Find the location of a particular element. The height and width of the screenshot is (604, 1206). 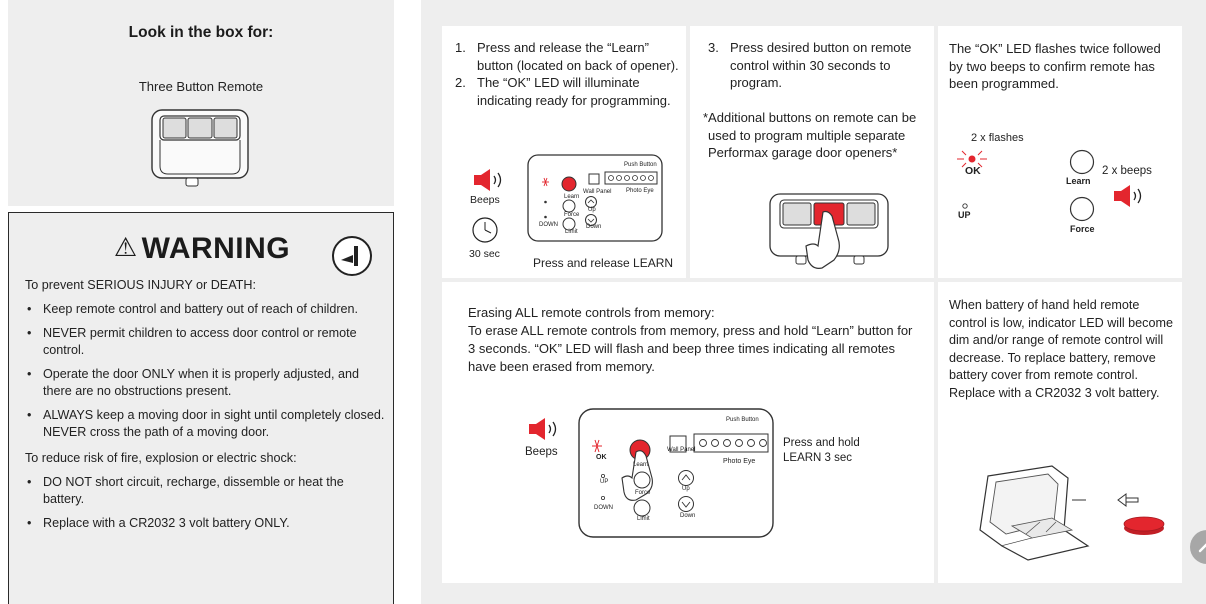

warning-title-text: WARNING is located at coordinates (216, 248).